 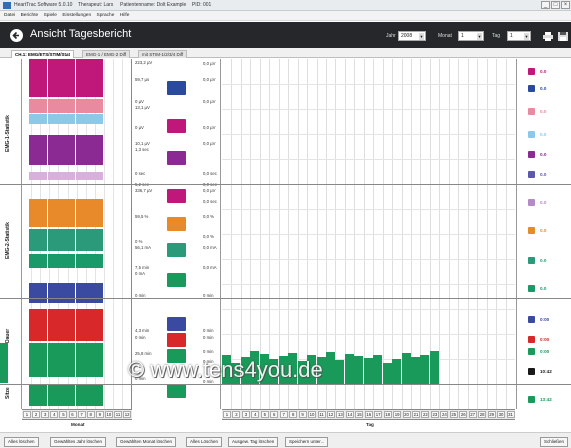 I want to click on axis-value: 56,1 mA, so click(x=143, y=247).